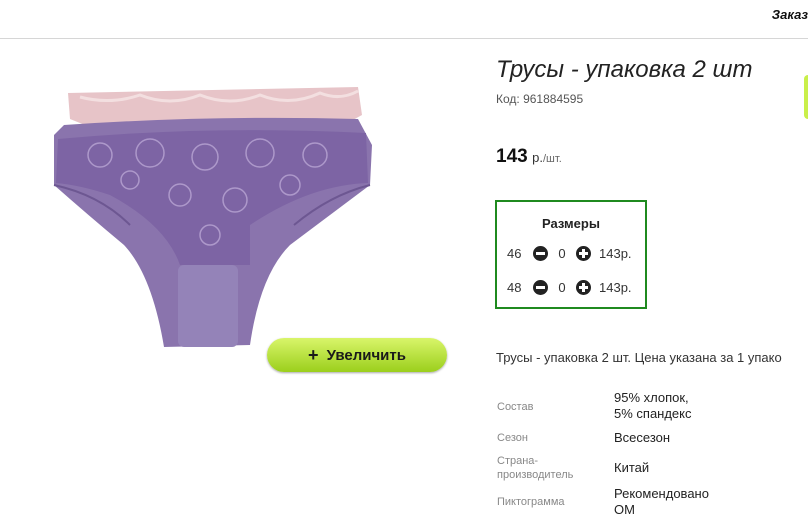  I want to click on size-label: 46, so click(514, 253).